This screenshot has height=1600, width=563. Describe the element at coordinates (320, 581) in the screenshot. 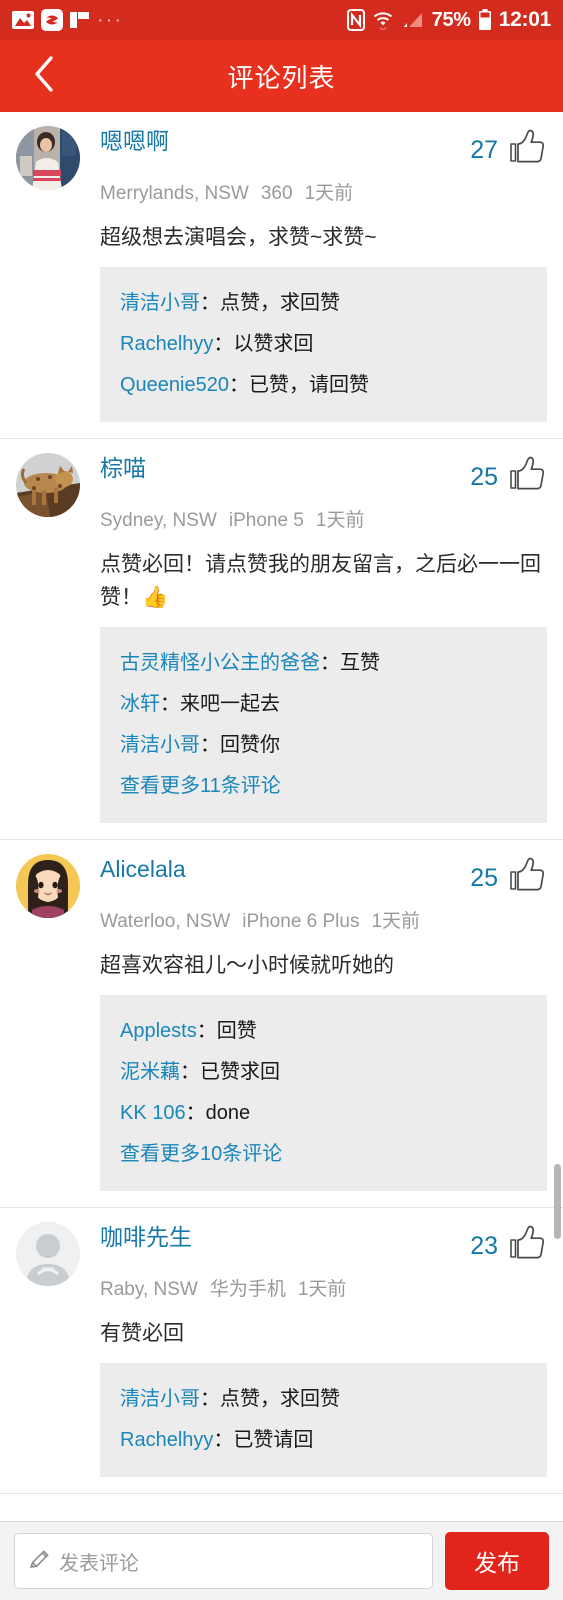

I see `comment-body: 点赞必回！请点赞我的朋友留言，之后必一一回赞！👍` at that location.